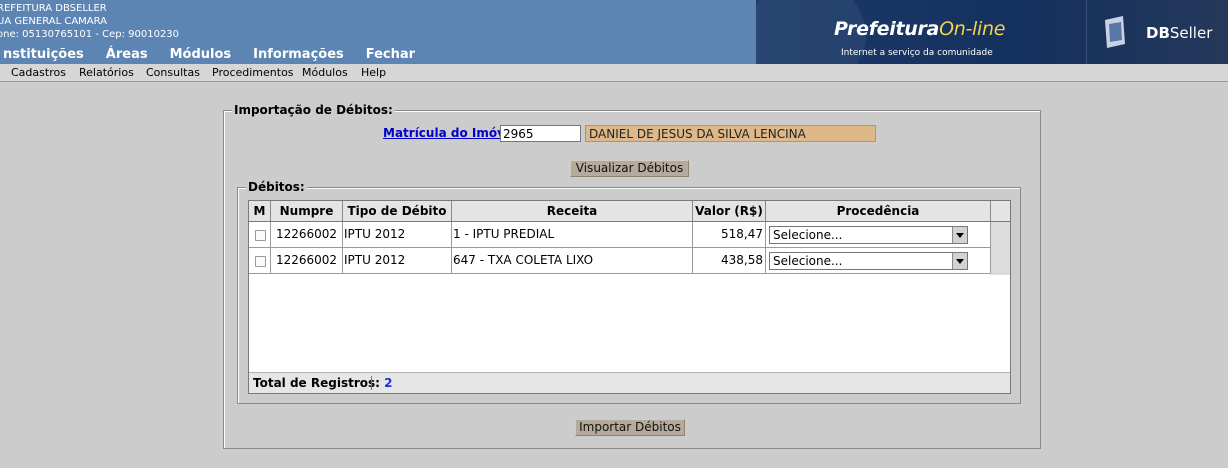 Image resolution: width=1228 pixels, height=468 pixels. Describe the element at coordinates (972, 29) in the screenshot. I see `brand-title-accent: On-line` at that location.